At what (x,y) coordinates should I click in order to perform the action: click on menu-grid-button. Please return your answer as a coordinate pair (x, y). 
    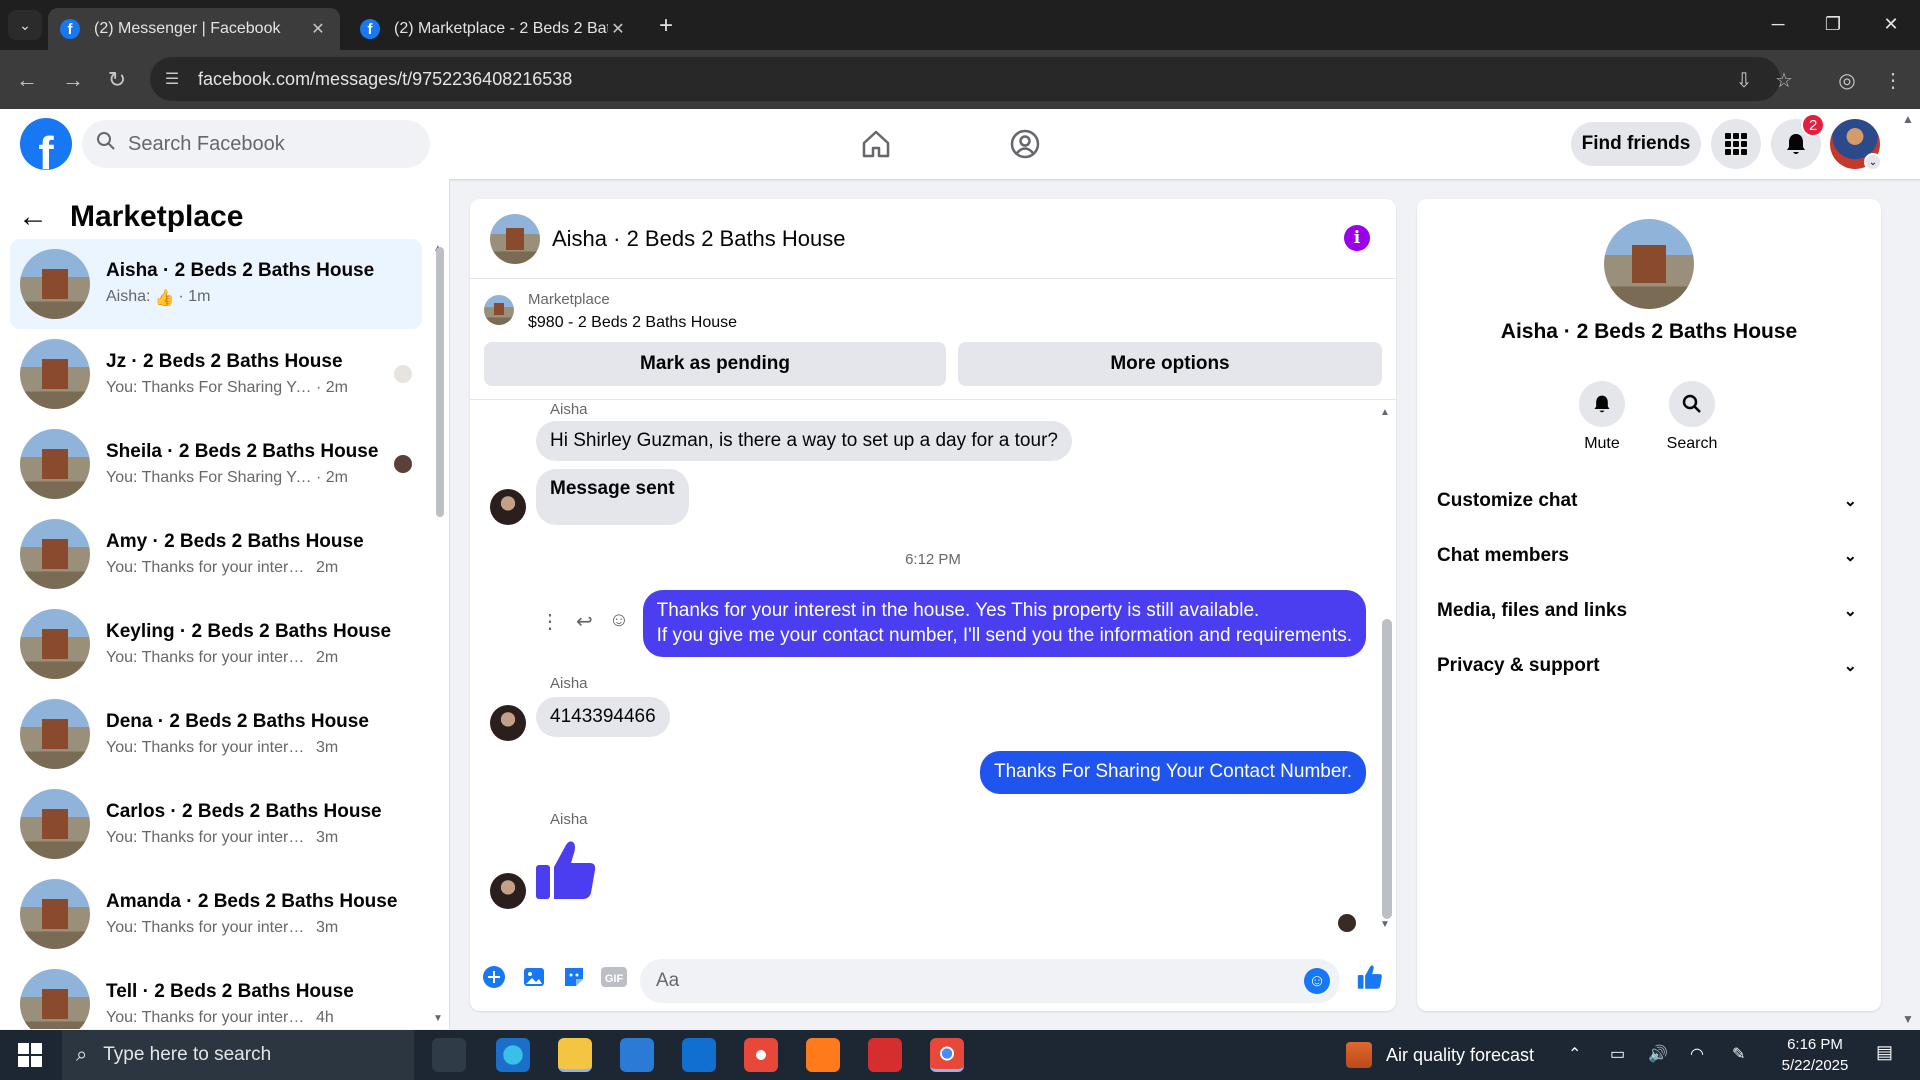
    Looking at the image, I should click on (1736, 144).